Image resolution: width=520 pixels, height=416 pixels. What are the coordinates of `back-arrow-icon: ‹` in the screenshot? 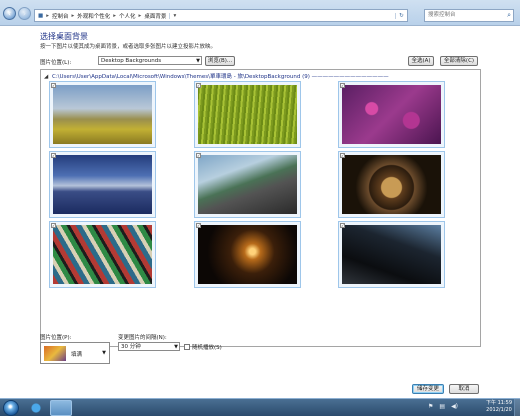 It's located at (9, 13).